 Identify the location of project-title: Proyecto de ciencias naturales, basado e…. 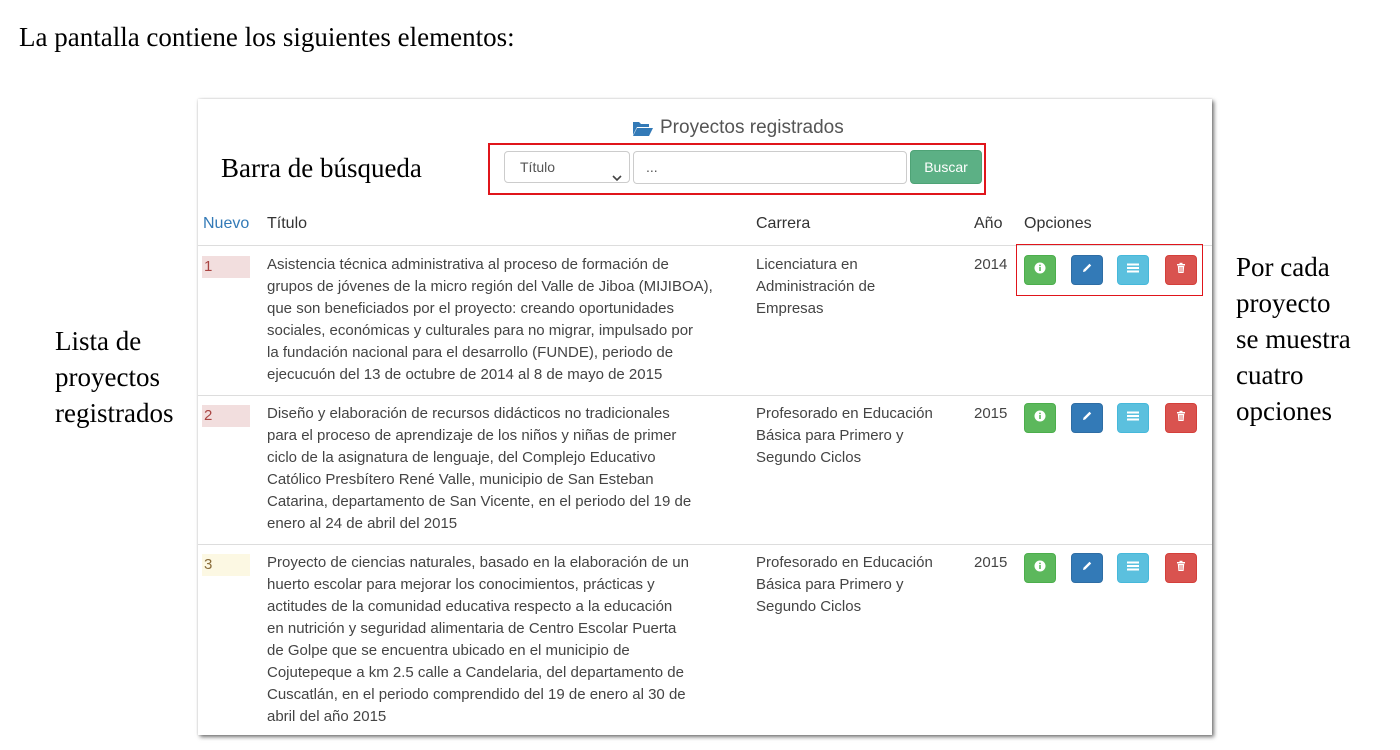
(478, 639).